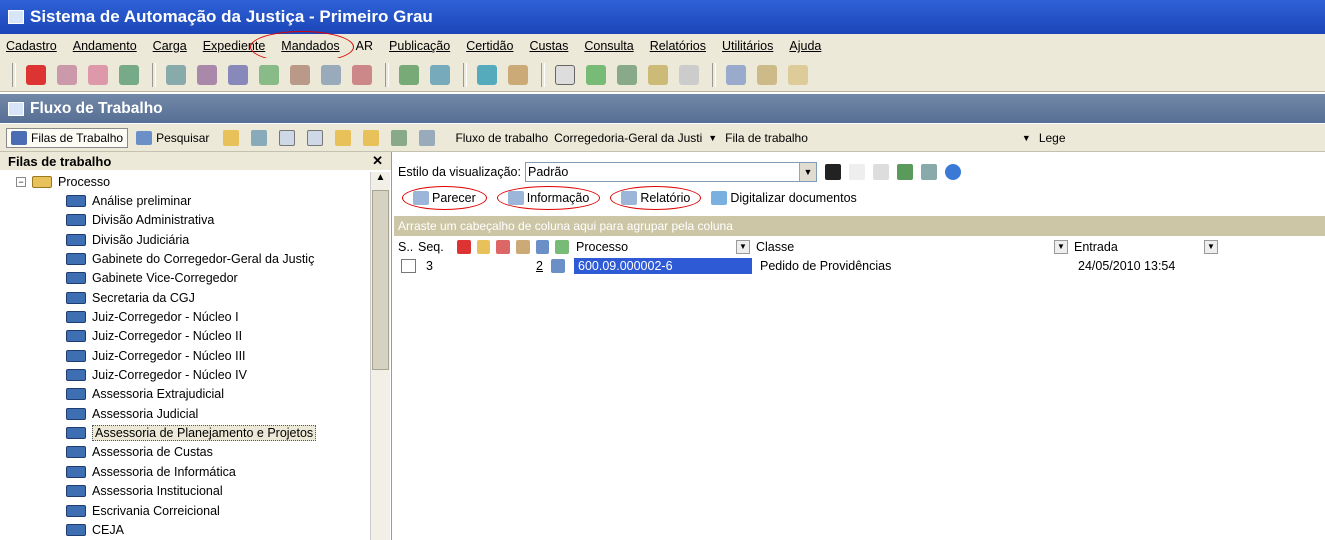 Image resolution: width=1325 pixels, height=540 pixels. Describe the element at coordinates (913, 247) in the screenshot. I see `column-header-classe: Classe ▼` at that location.